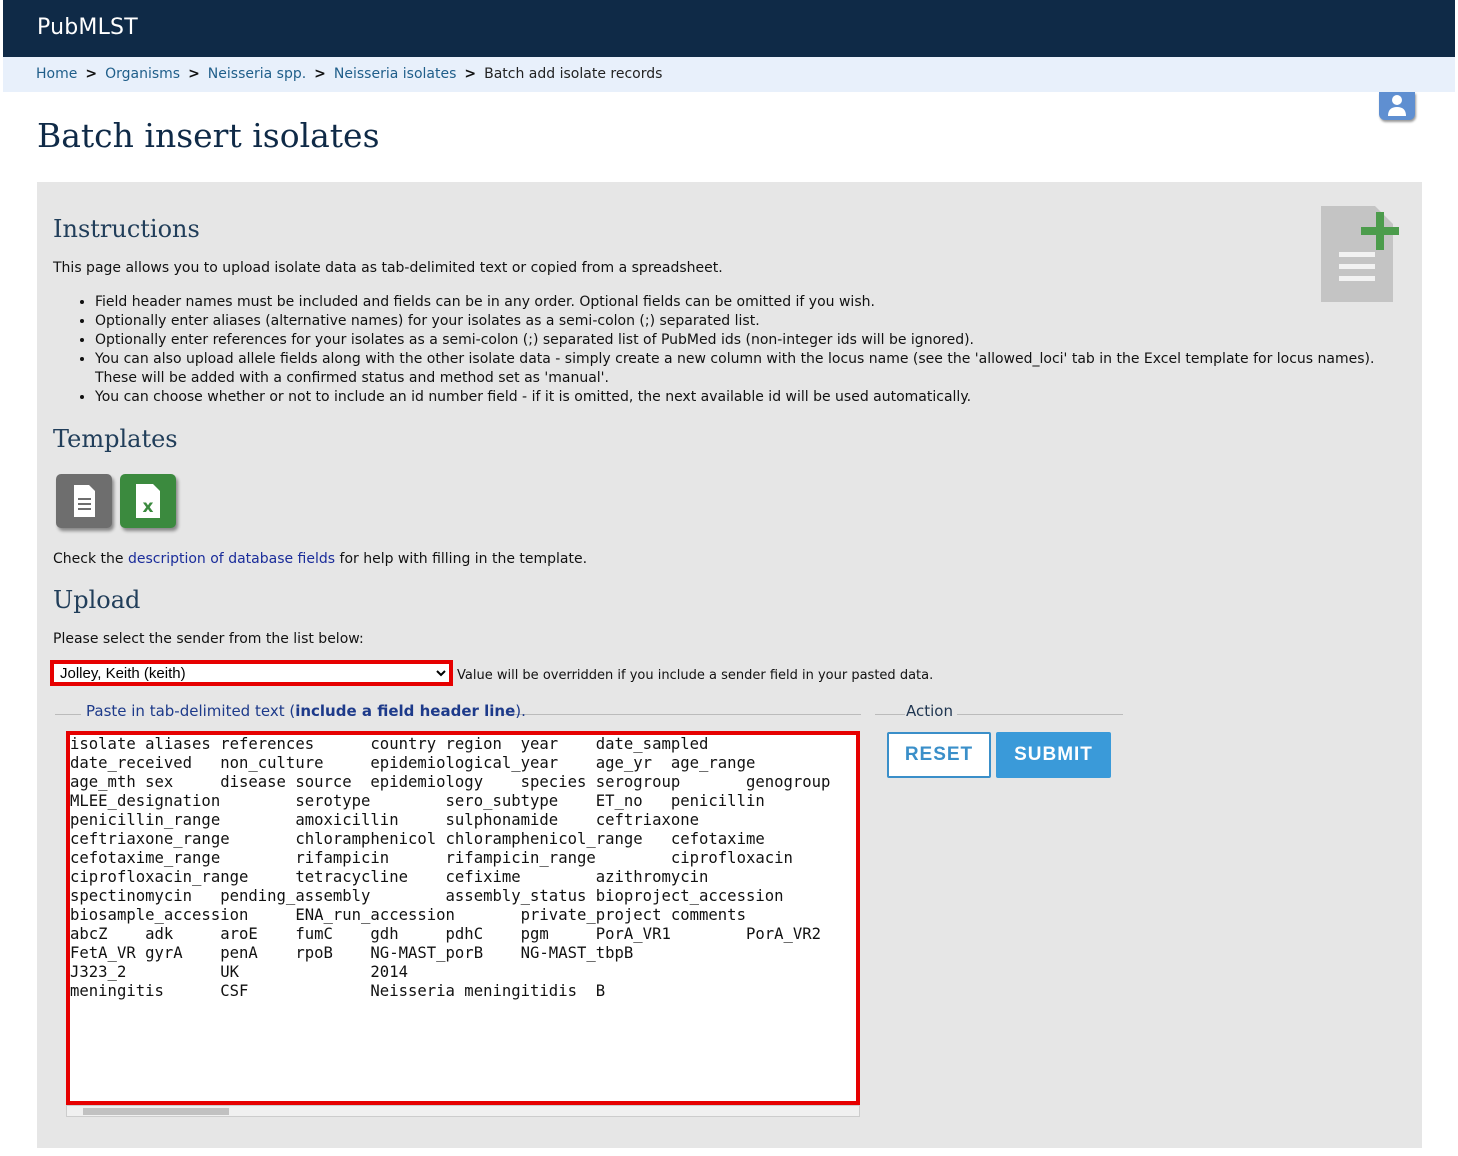 Image resolution: width=1458 pixels, height=1156 pixels. Describe the element at coordinates (142, 74) in the screenshot. I see `breadcrumb-organisms-link: Organisms` at that location.